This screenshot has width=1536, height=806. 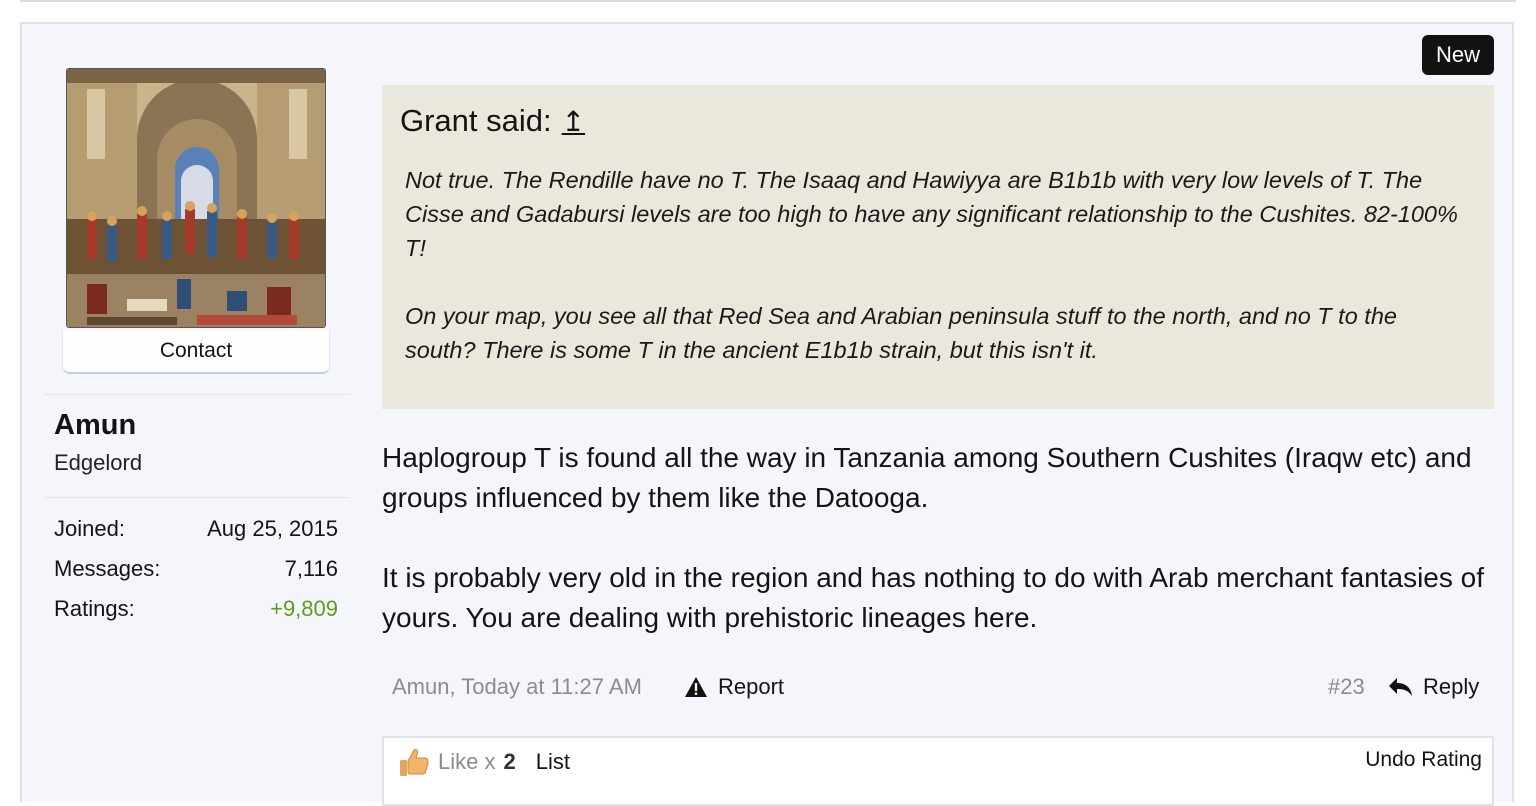 What do you see at coordinates (768, 1) in the screenshot?
I see `top-divider` at bounding box center [768, 1].